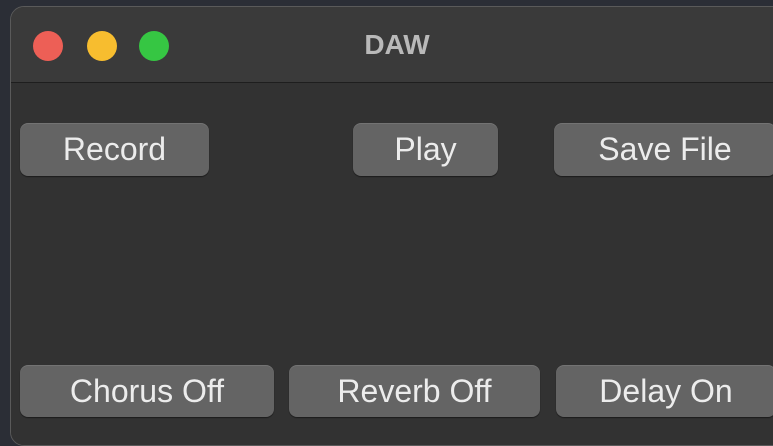 The width and height of the screenshot is (773, 446). What do you see at coordinates (425, 149) in the screenshot?
I see `play-button: Play` at bounding box center [425, 149].